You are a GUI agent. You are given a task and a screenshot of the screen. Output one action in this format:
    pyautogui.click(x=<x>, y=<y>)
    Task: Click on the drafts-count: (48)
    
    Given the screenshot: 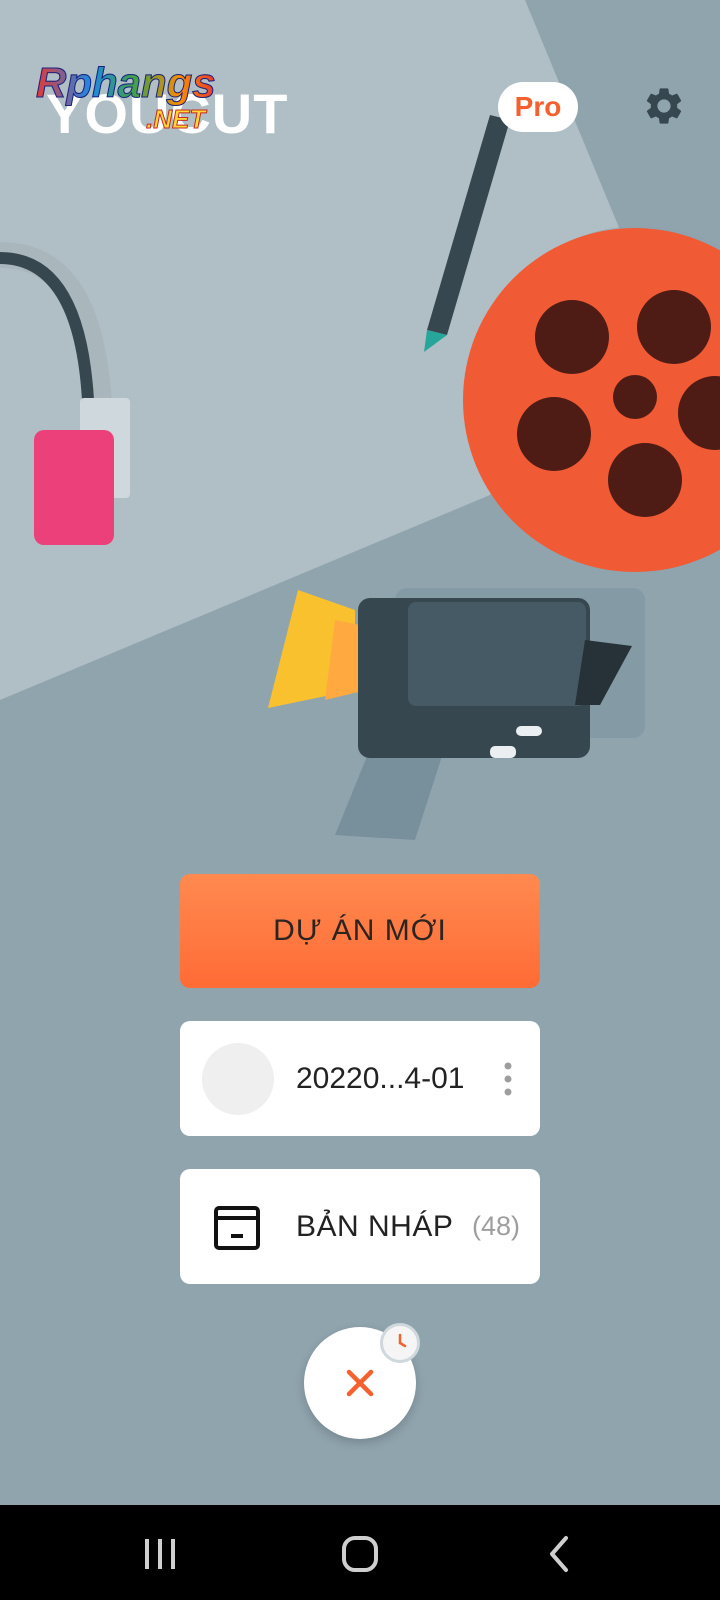 What is the action you would take?
    pyautogui.click(x=496, y=1226)
    